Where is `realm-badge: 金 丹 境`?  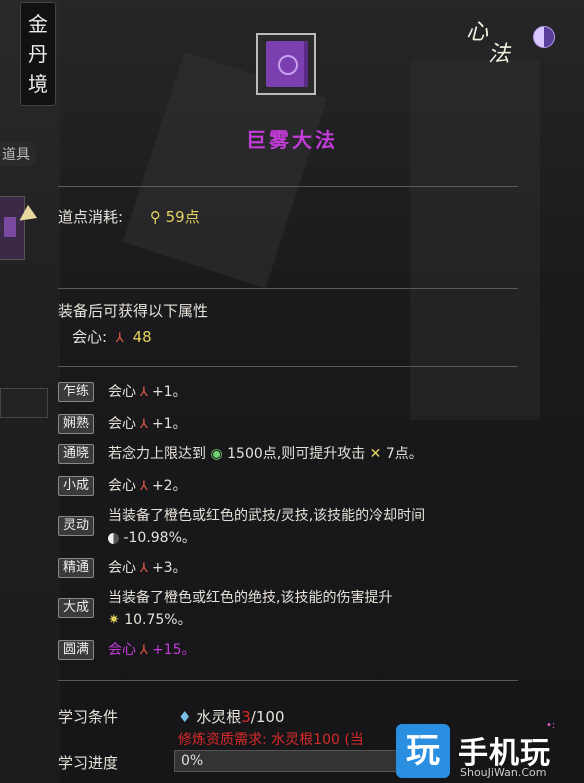 realm-badge: 金 丹 境 is located at coordinates (38, 54).